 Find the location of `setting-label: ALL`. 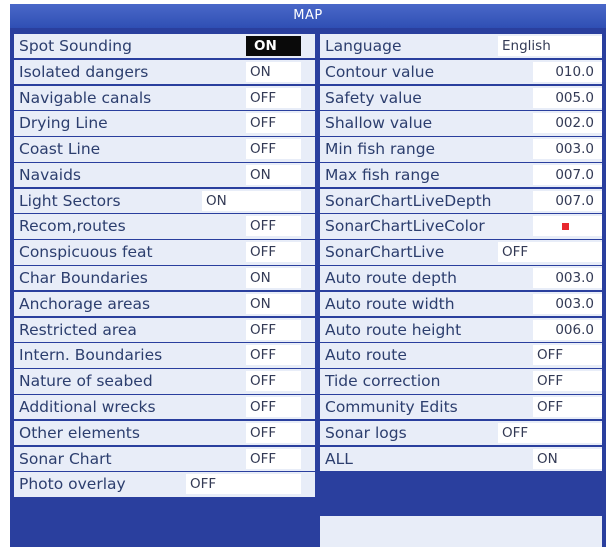

setting-label: ALL is located at coordinates (339, 458).